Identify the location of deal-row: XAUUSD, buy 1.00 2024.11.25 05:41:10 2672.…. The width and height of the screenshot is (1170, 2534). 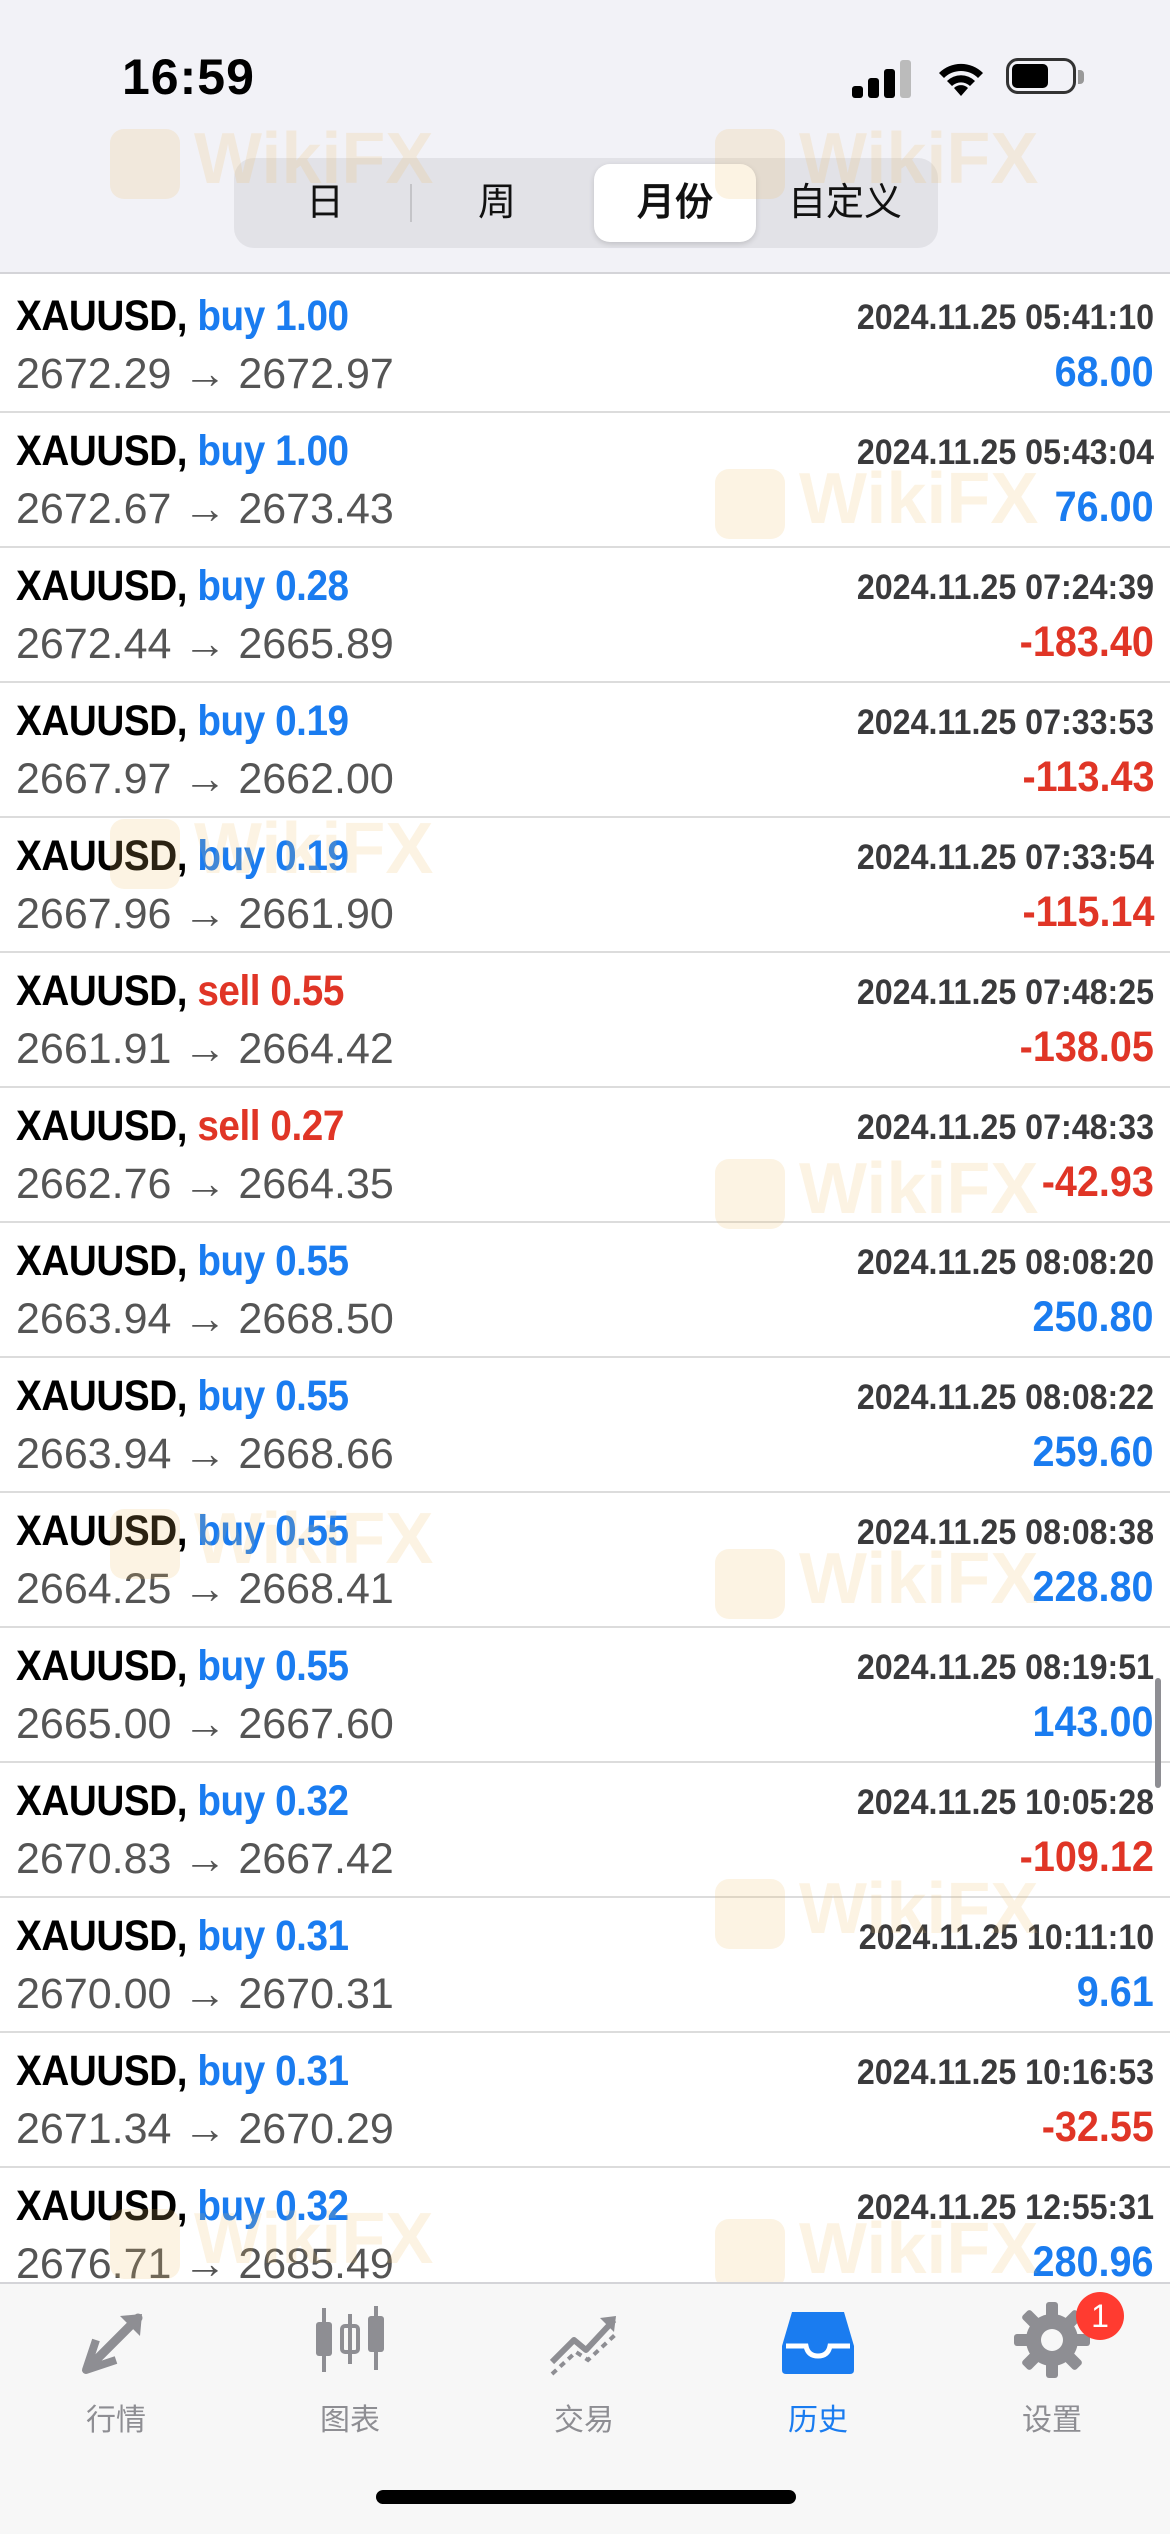
(585, 345).